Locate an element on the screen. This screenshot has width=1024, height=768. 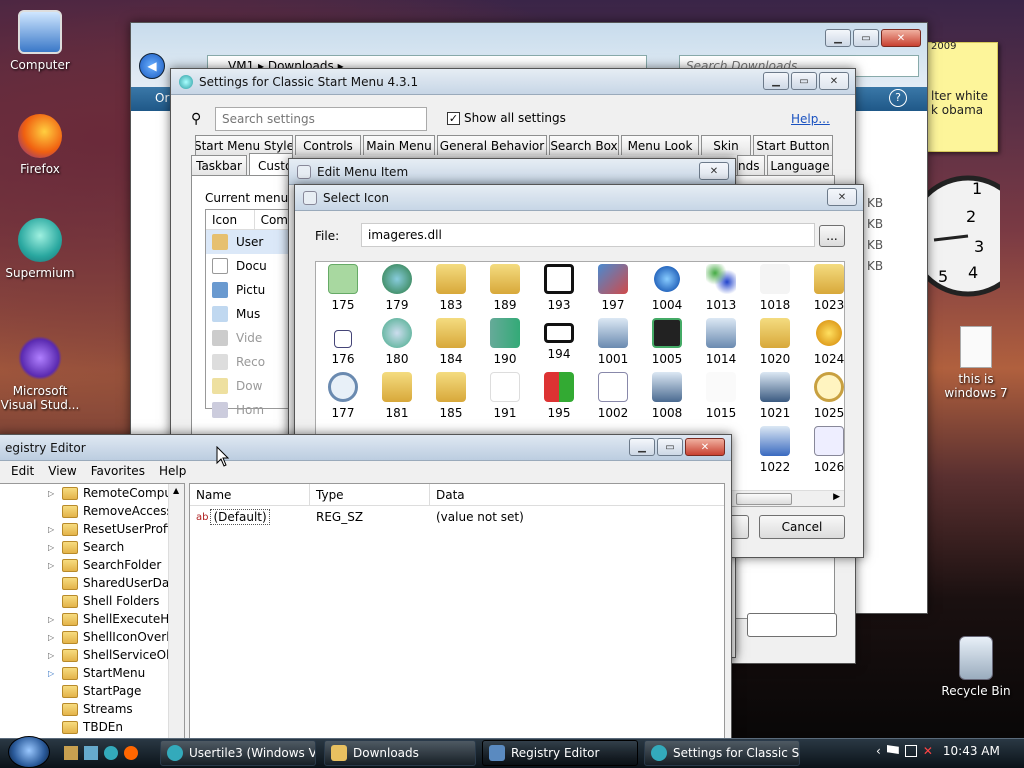
volume-muted-icon: ✕ is located at coordinates (928, 751).